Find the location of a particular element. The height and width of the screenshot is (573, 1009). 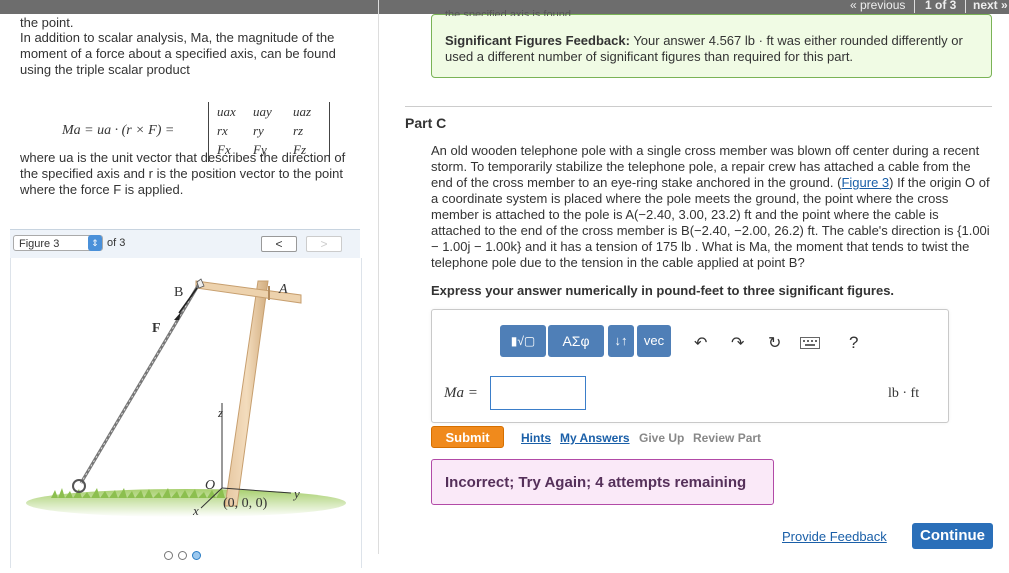

figure-navigator: Figure 3 ⇕ of 3 < > is located at coordinates (185, 244).